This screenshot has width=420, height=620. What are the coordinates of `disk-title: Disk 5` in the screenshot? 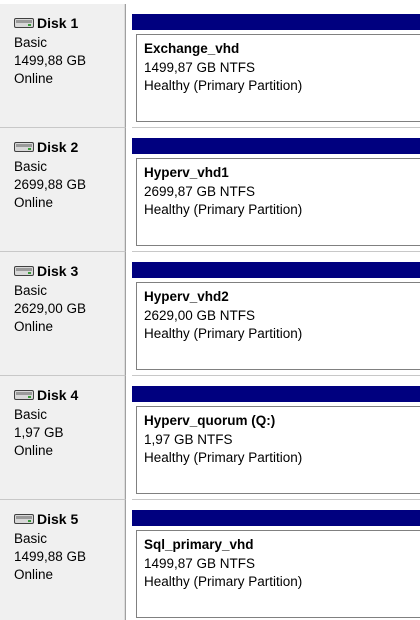 It's located at (46, 519).